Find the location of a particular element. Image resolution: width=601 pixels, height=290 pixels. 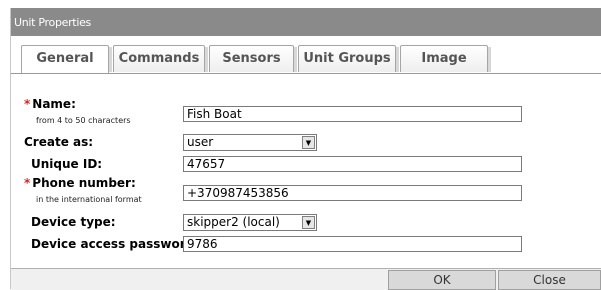

name-label: * Name: is located at coordinates (50, 104).